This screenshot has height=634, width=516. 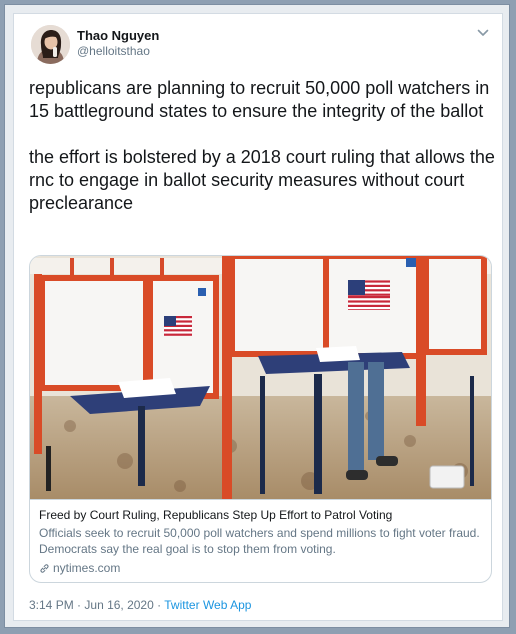 I want to click on avatar-photo-icon, so click(x=50, y=44).